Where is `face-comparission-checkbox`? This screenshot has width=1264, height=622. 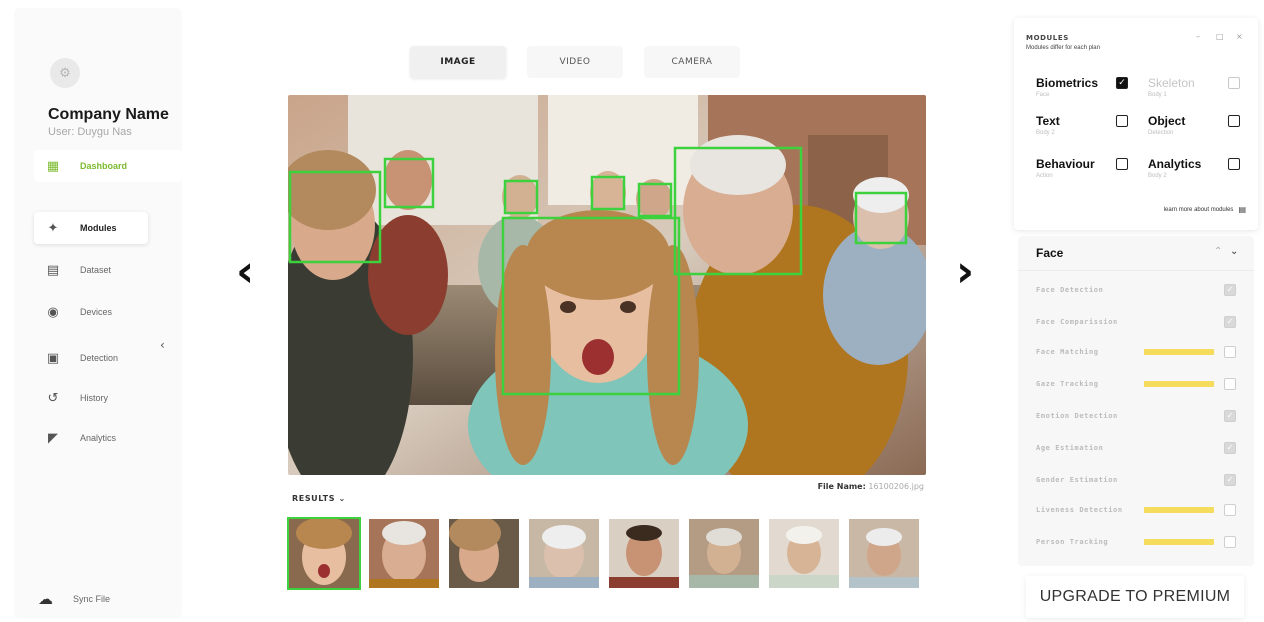
face-comparission-checkbox is located at coordinates (1230, 322).